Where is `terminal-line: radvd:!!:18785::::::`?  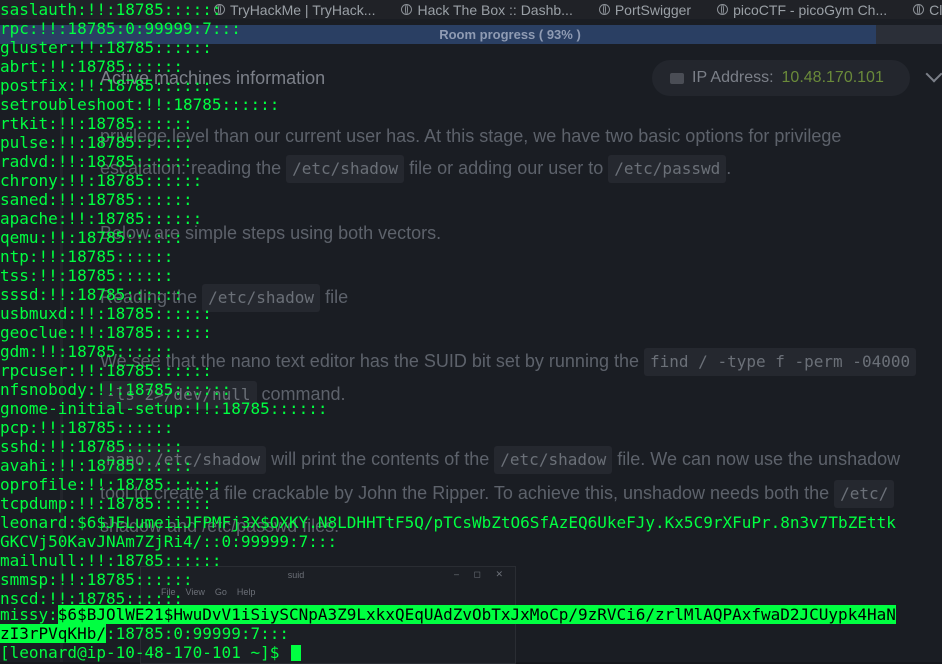 terminal-line: radvd:!!:18785:::::: is located at coordinates (96, 161).